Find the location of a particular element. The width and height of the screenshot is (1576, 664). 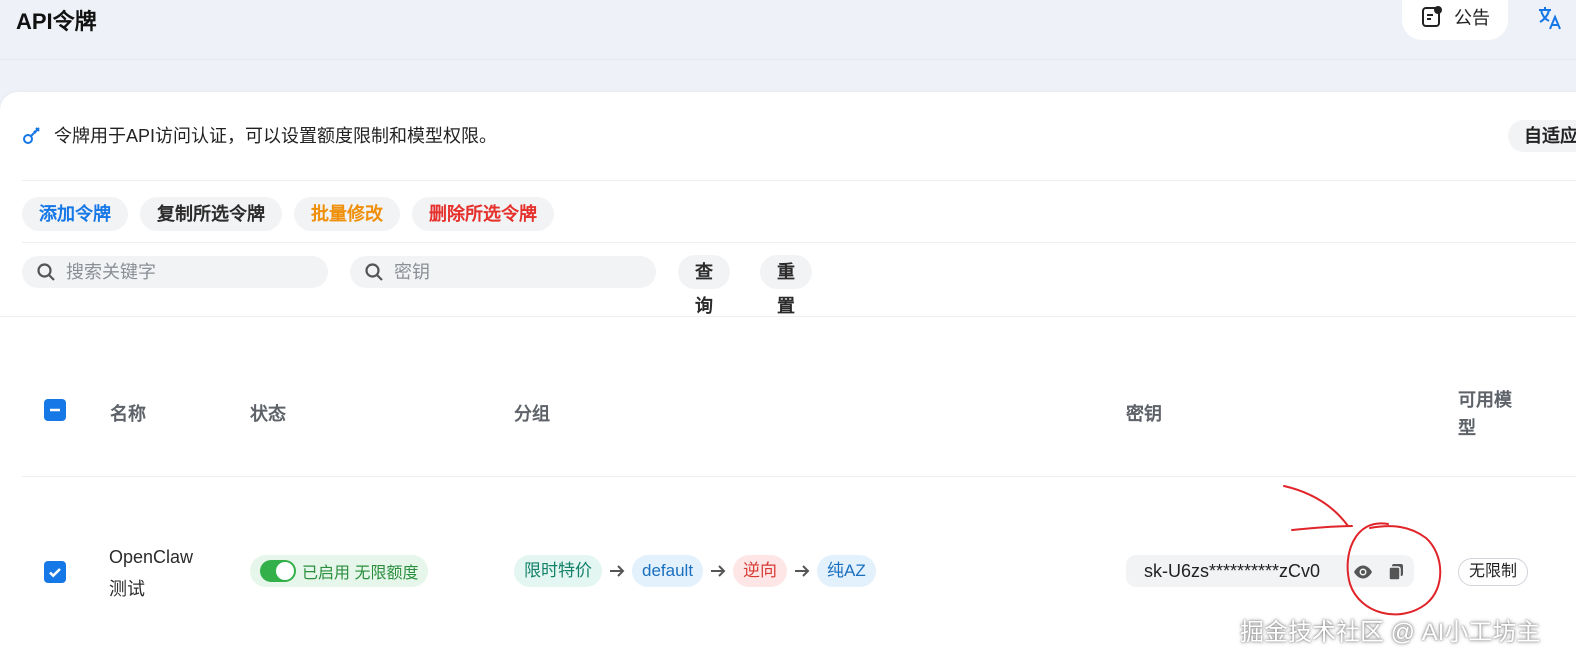

minus-icon is located at coordinates (55, 410).